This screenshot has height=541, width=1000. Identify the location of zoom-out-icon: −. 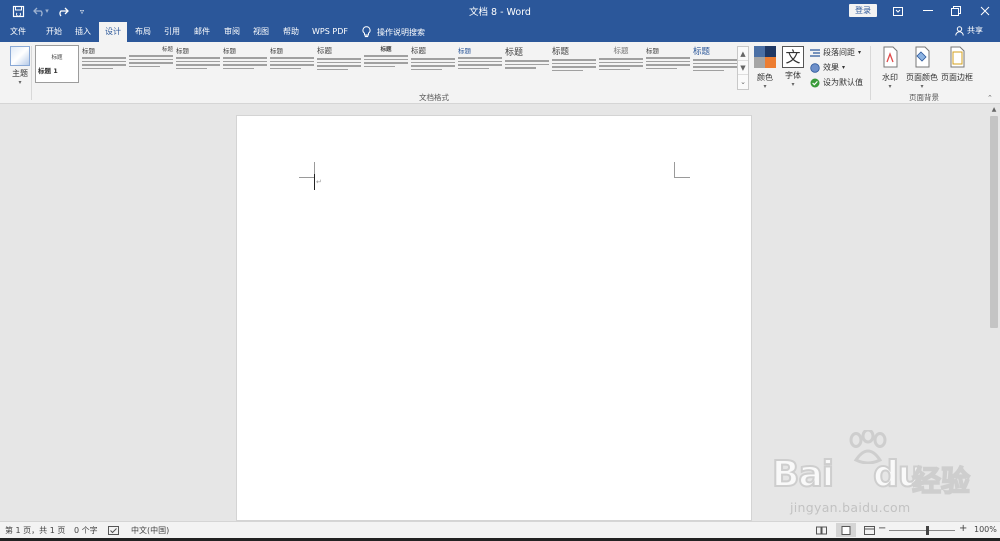
(882, 528).